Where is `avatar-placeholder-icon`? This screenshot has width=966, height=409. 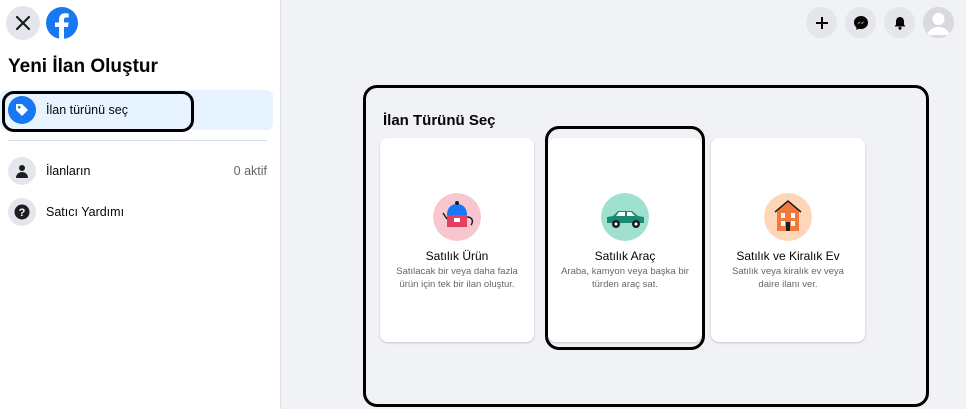
avatar-placeholder-icon is located at coordinates (938, 22).